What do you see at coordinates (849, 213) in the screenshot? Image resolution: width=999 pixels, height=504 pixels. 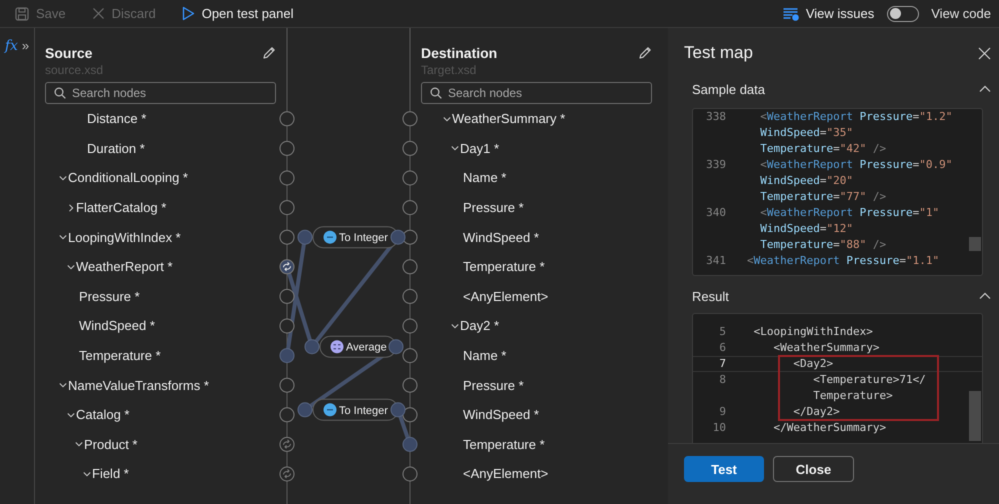 I see `code-line: <WeatherReport Pressure="1"` at bounding box center [849, 213].